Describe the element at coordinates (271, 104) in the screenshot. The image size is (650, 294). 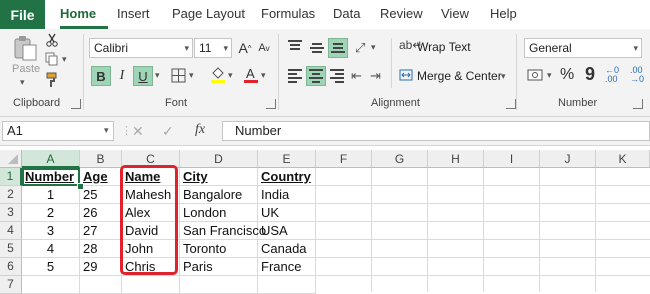
I see `font-dialog-launcher-icon` at that location.